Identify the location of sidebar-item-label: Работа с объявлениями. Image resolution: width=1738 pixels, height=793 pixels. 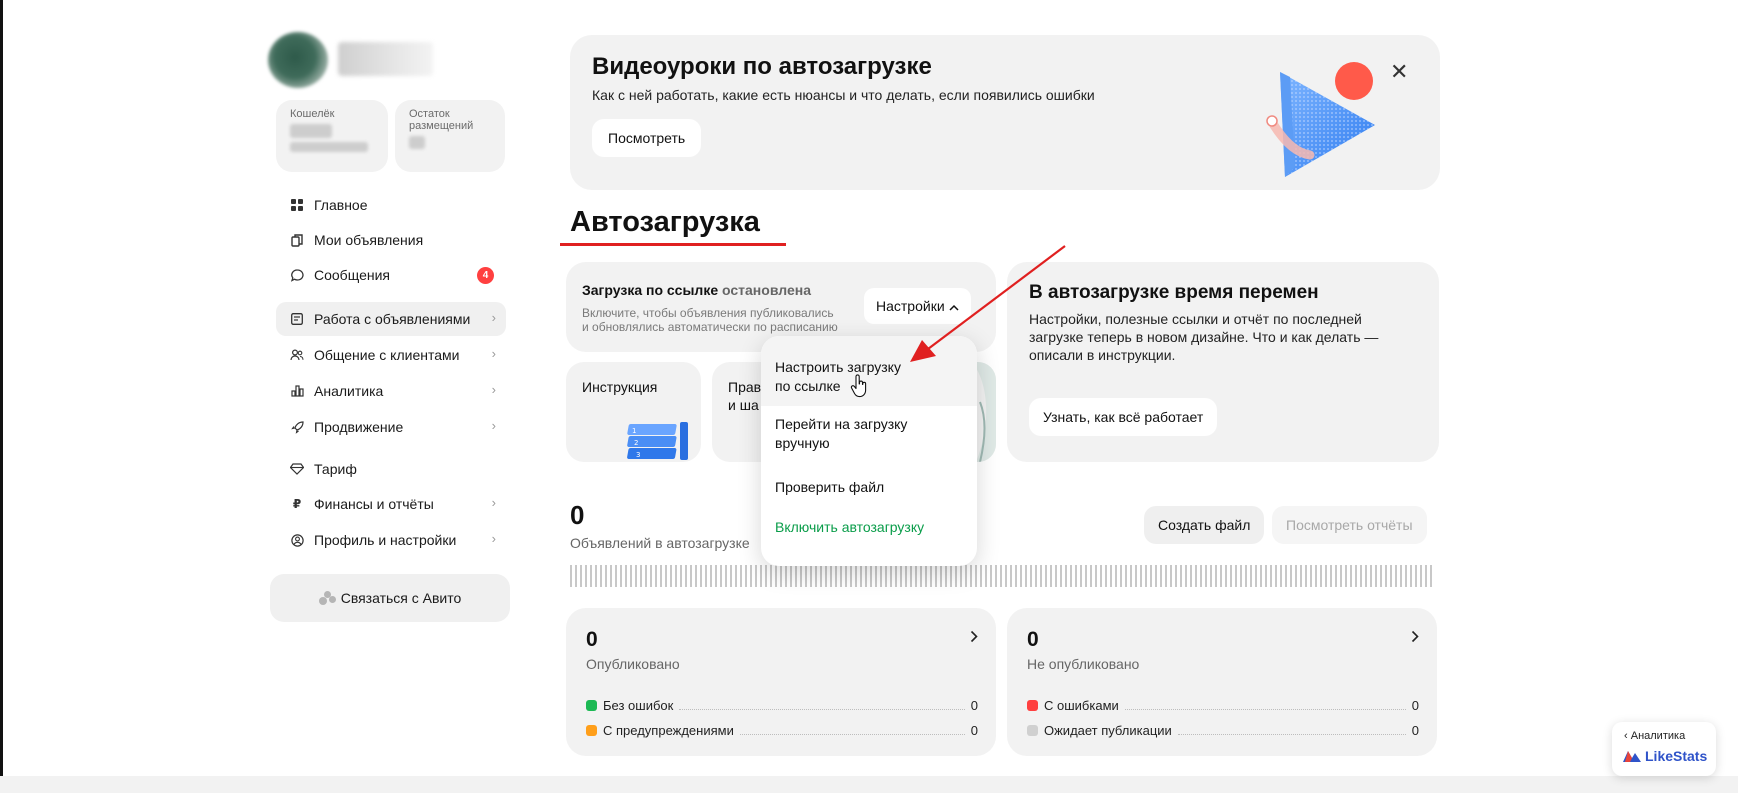
(392, 319).